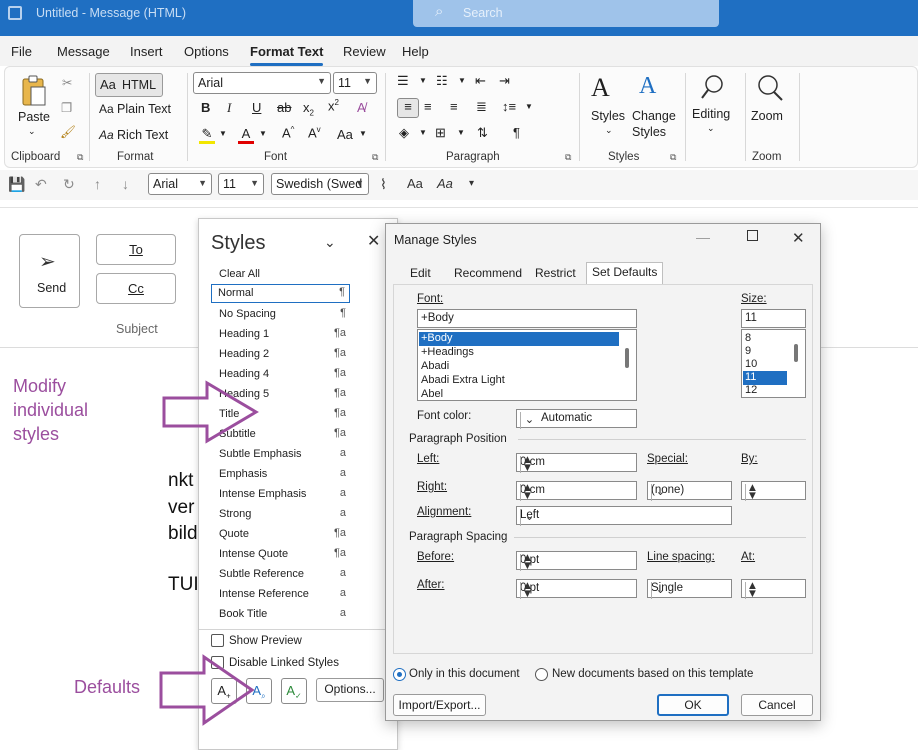 The image size is (918, 750). I want to click on styles-label: Styles, so click(608, 116).